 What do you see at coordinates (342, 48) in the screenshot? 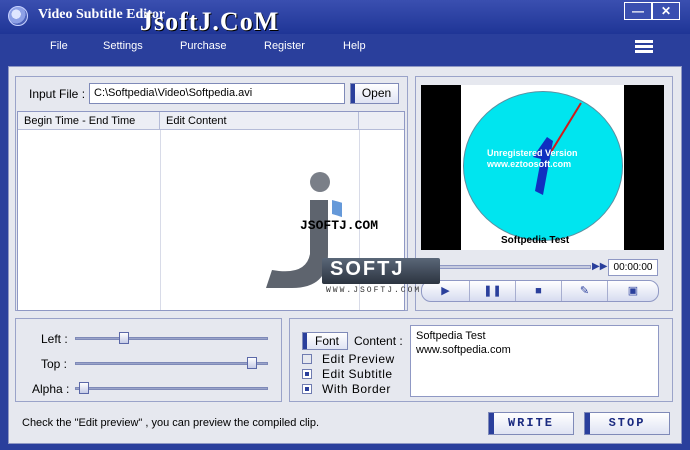
I see `menu-bar: File Settings Purchase Register Help` at bounding box center [342, 48].